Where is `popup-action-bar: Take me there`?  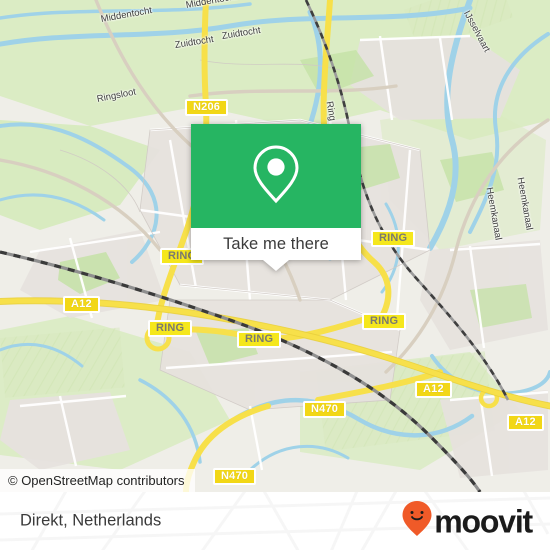 popup-action-bar: Take me there is located at coordinates (276, 244).